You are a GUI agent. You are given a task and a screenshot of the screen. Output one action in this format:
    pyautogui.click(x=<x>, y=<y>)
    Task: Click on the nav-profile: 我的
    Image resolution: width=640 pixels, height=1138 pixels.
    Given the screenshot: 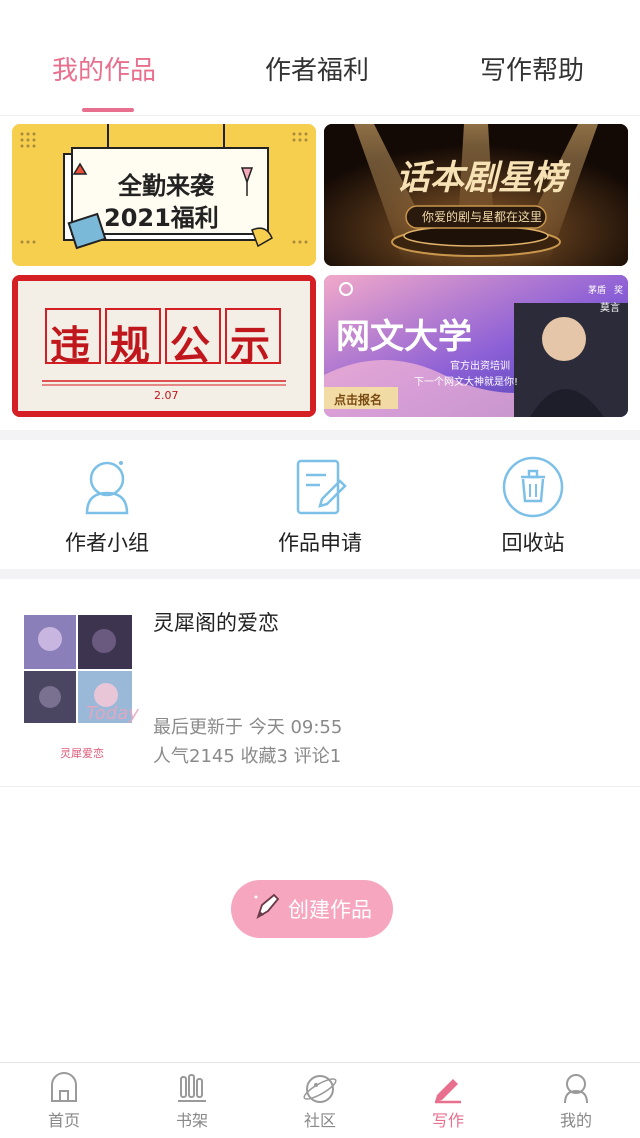 What is the action you would take?
    pyautogui.click(x=576, y=1101)
    